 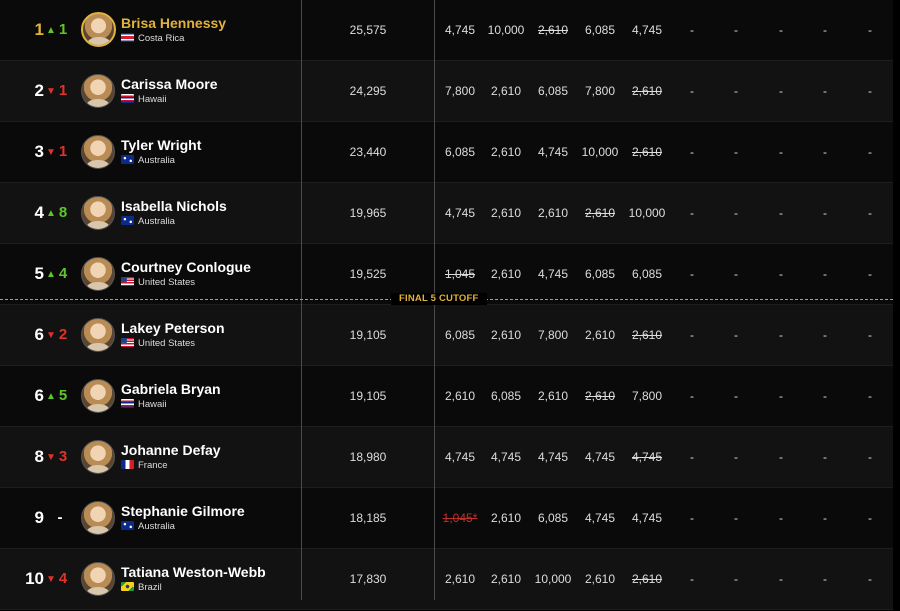 What do you see at coordinates (171, 450) in the screenshot?
I see `athlete-name: Johanne Defay` at bounding box center [171, 450].